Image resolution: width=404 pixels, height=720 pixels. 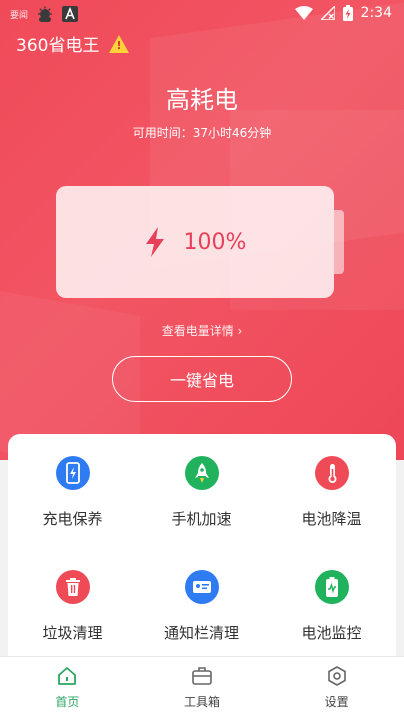 What do you see at coordinates (67, 688) in the screenshot?
I see `tab-home: 首页` at bounding box center [67, 688].